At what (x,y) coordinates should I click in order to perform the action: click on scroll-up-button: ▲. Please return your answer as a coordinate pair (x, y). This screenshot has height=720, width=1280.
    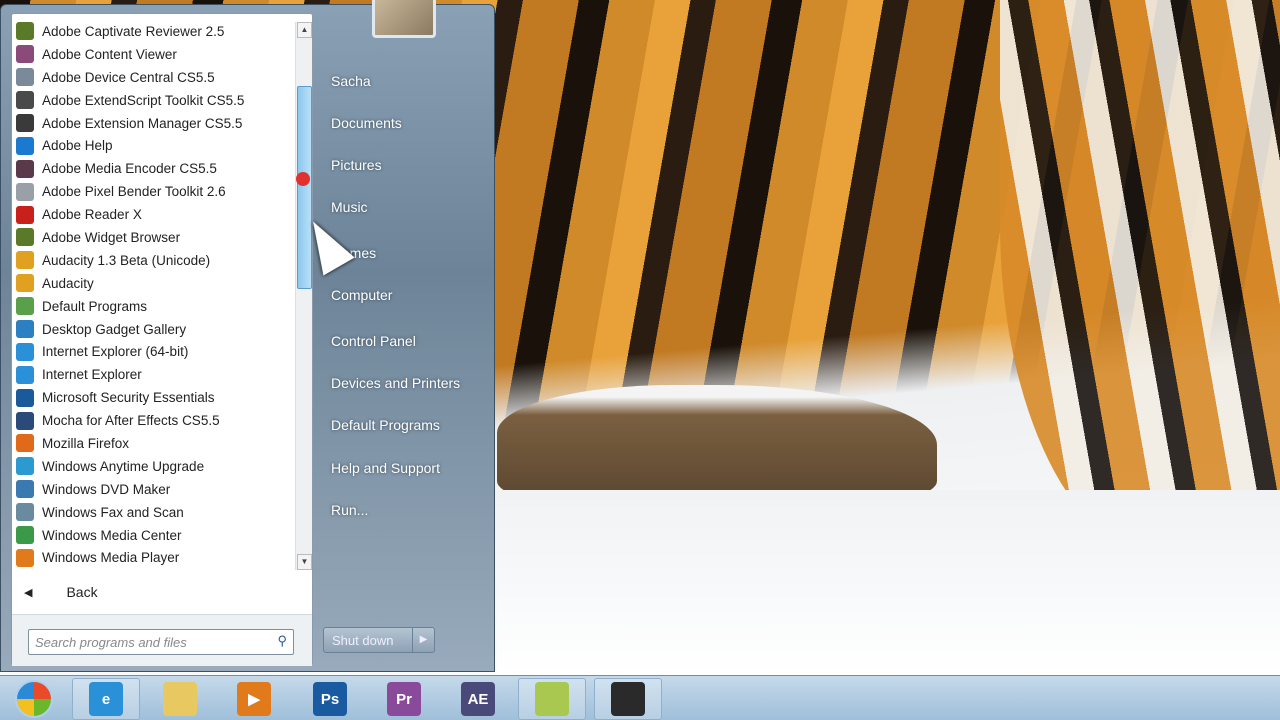
    Looking at the image, I should click on (304, 30).